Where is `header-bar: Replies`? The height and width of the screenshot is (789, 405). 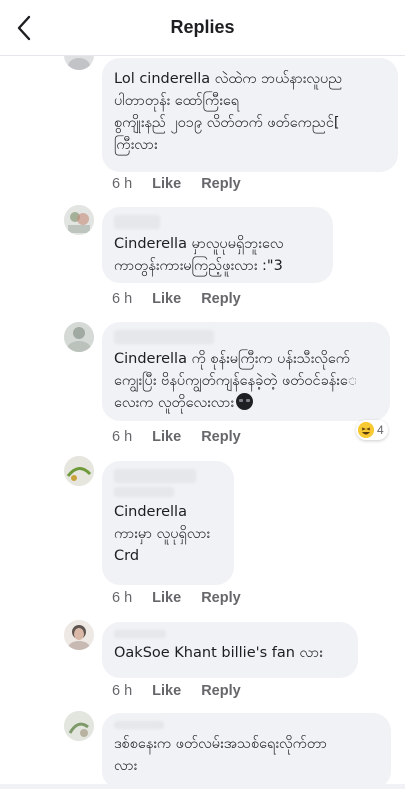 header-bar: Replies is located at coordinates (202, 28).